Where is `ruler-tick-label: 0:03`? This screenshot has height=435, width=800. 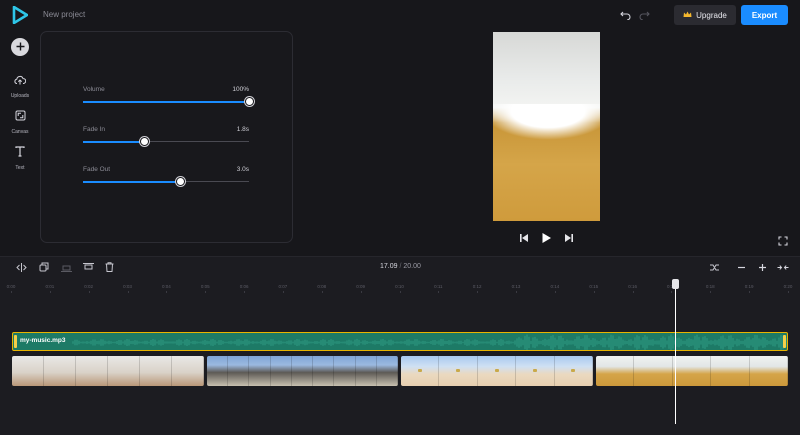
ruler-tick-label: 0:03 is located at coordinates (127, 286).